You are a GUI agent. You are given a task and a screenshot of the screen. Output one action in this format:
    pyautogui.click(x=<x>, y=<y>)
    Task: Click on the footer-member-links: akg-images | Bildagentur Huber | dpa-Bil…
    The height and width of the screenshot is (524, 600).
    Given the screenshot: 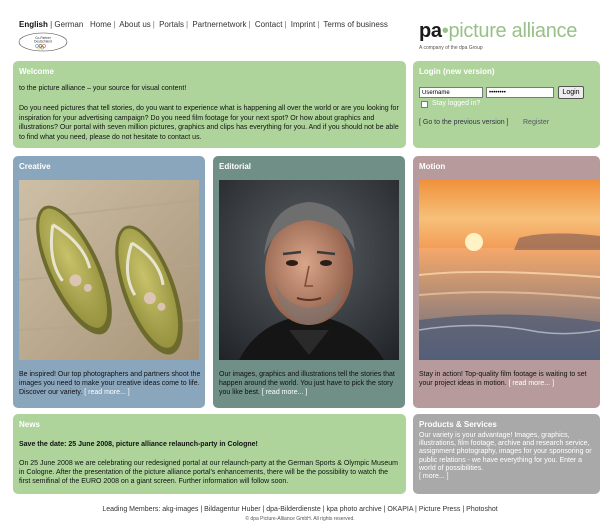 What is the action you would take?
    pyautogui.click(x=329, y=509)
    